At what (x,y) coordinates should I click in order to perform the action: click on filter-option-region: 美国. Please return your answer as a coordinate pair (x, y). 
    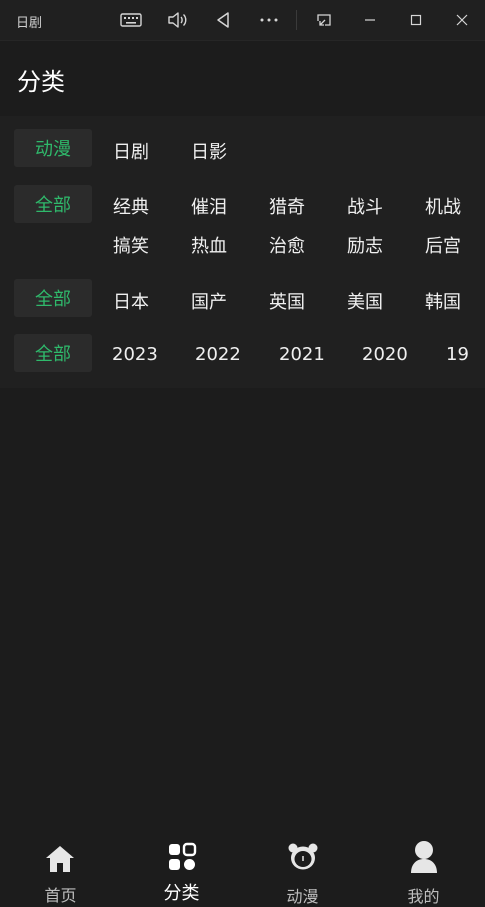
    Looking at the image, I should click on (365, 301).